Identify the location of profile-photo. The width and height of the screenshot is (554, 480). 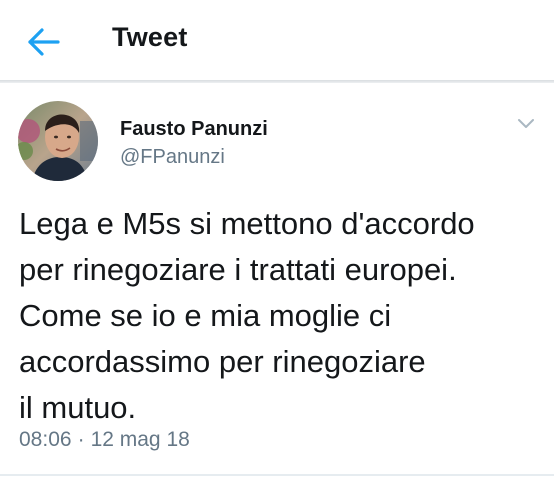
(58, 141).